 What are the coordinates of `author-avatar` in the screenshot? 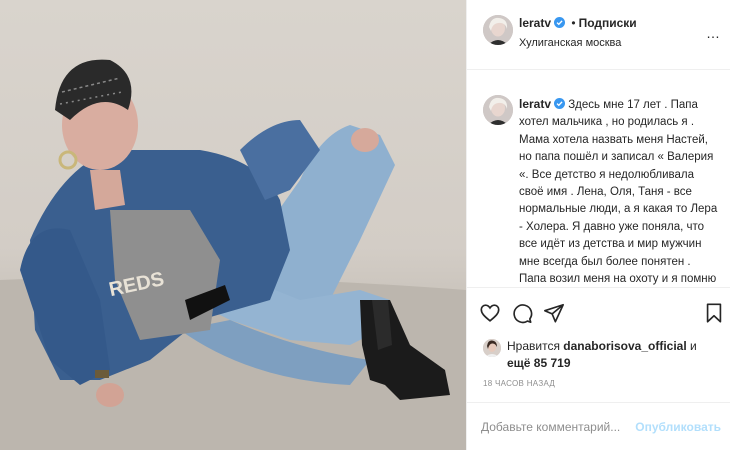 It's located at (498, 30).